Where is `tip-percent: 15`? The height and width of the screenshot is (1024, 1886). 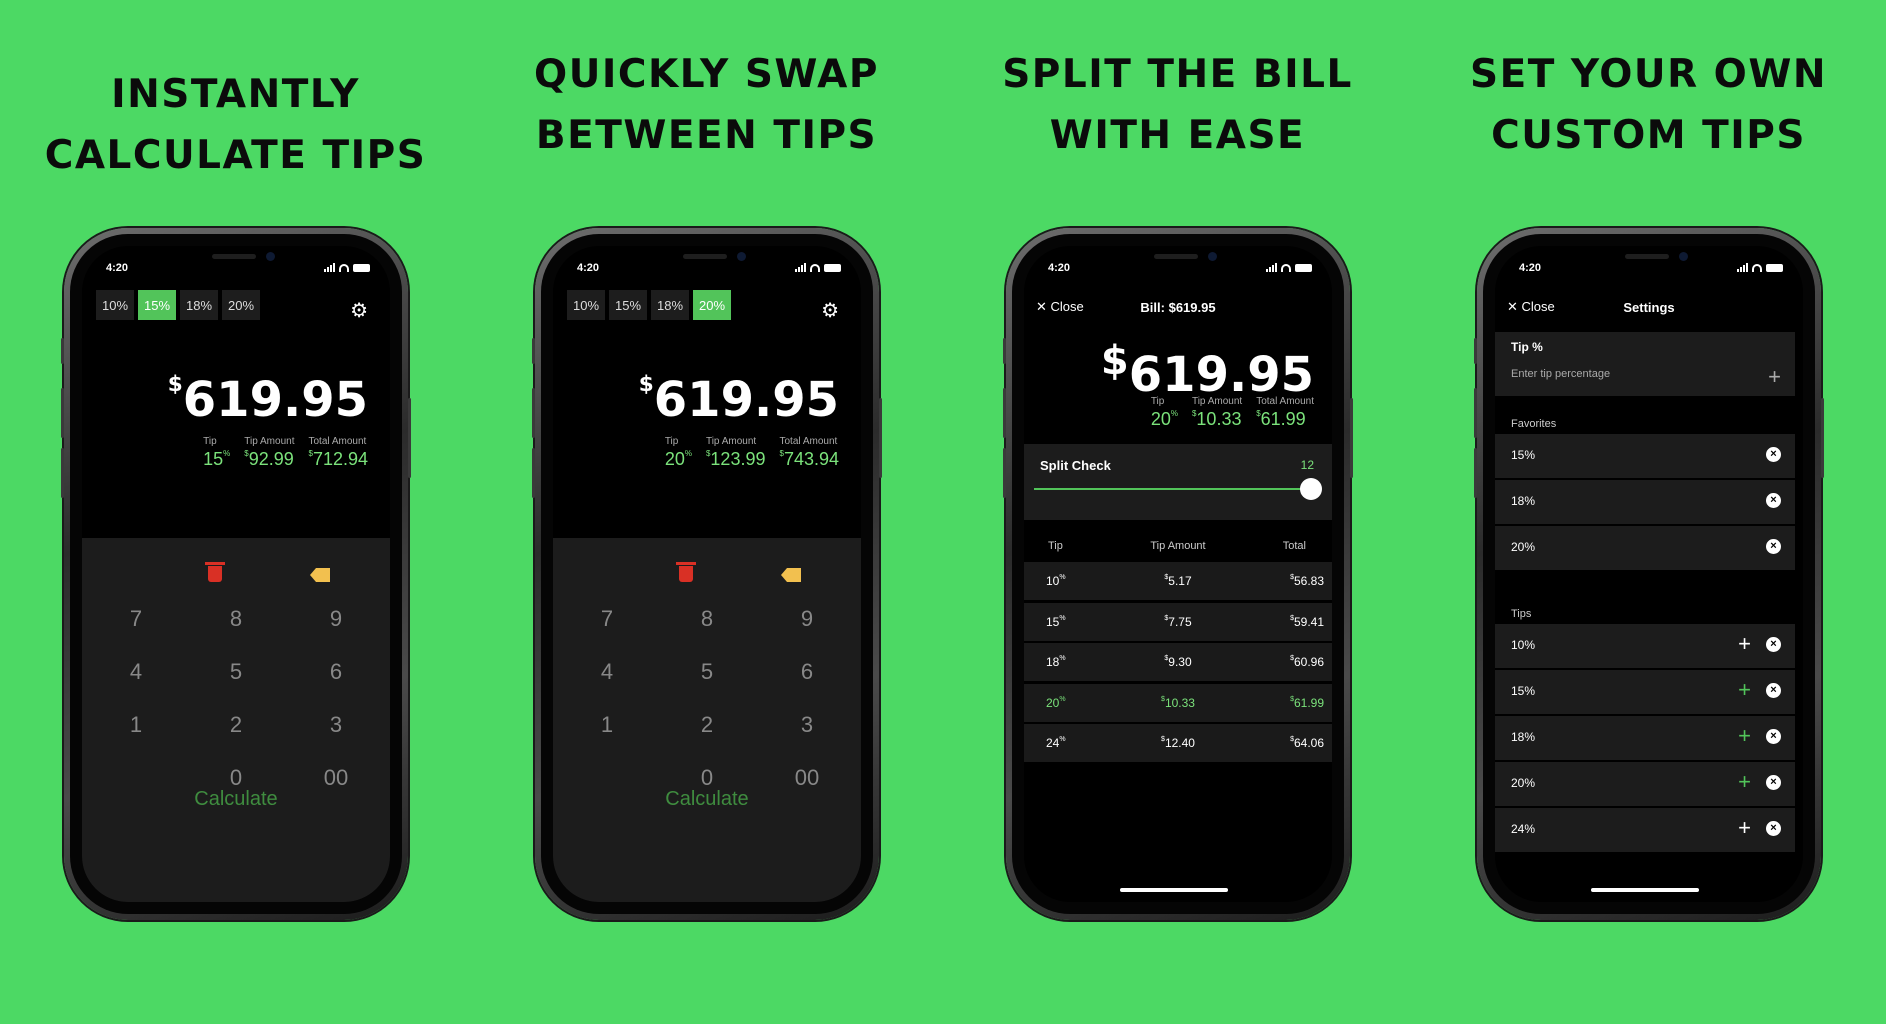
tip-percent: 15 is located at coordinates (213, 459).